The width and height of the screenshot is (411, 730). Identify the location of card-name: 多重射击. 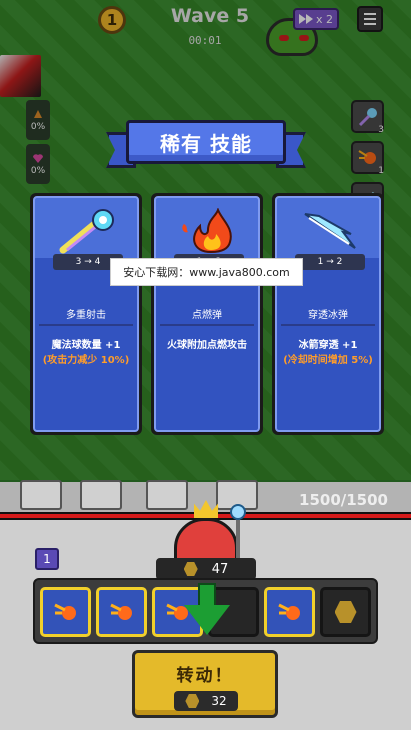
(86, 315).